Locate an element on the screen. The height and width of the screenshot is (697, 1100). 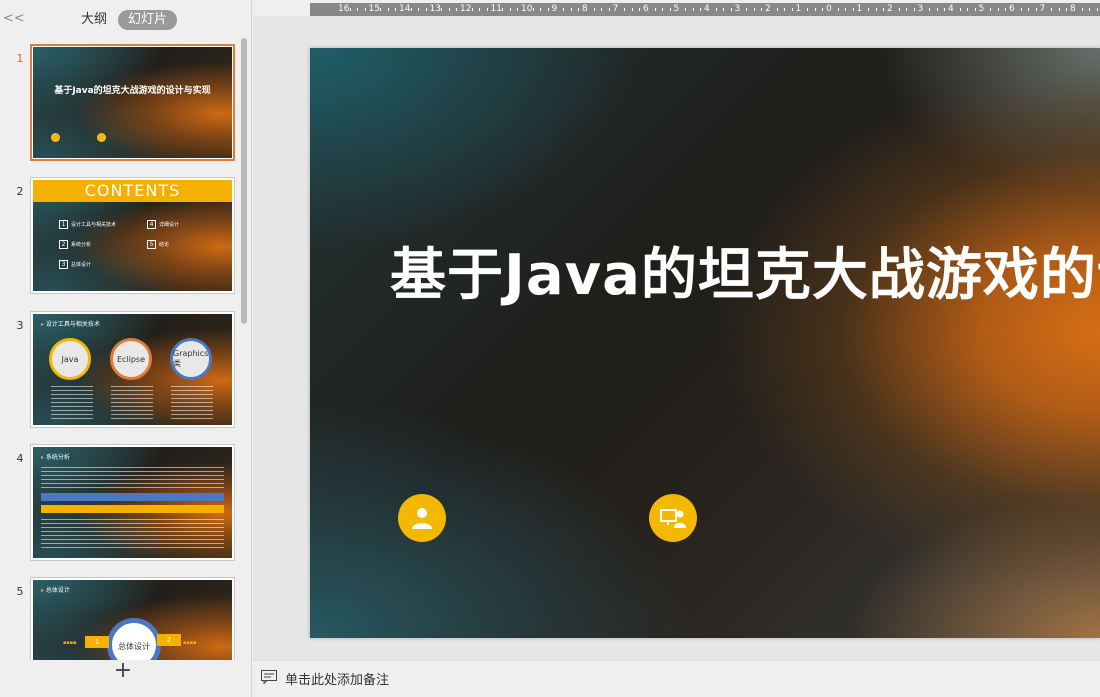
blue-bar is located at coordinates (132, 497).